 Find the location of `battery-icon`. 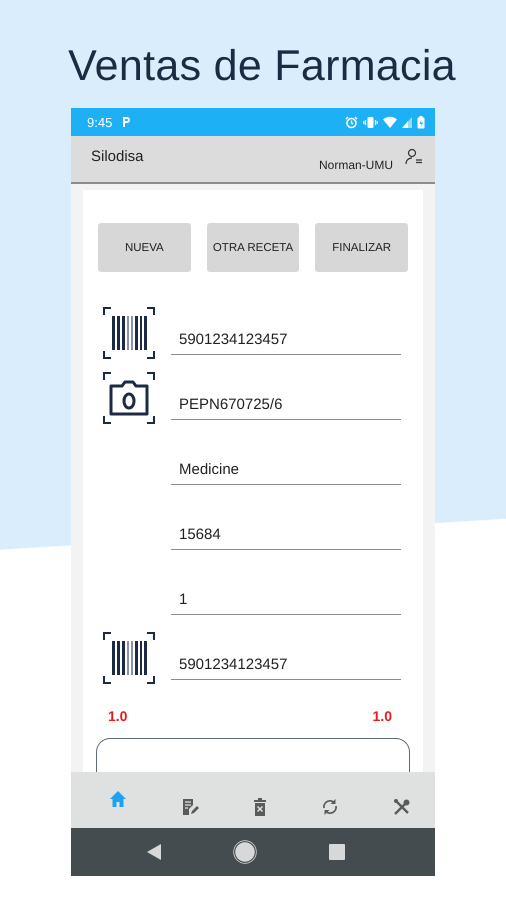

battery-icon is located at coordinates (421, 122).